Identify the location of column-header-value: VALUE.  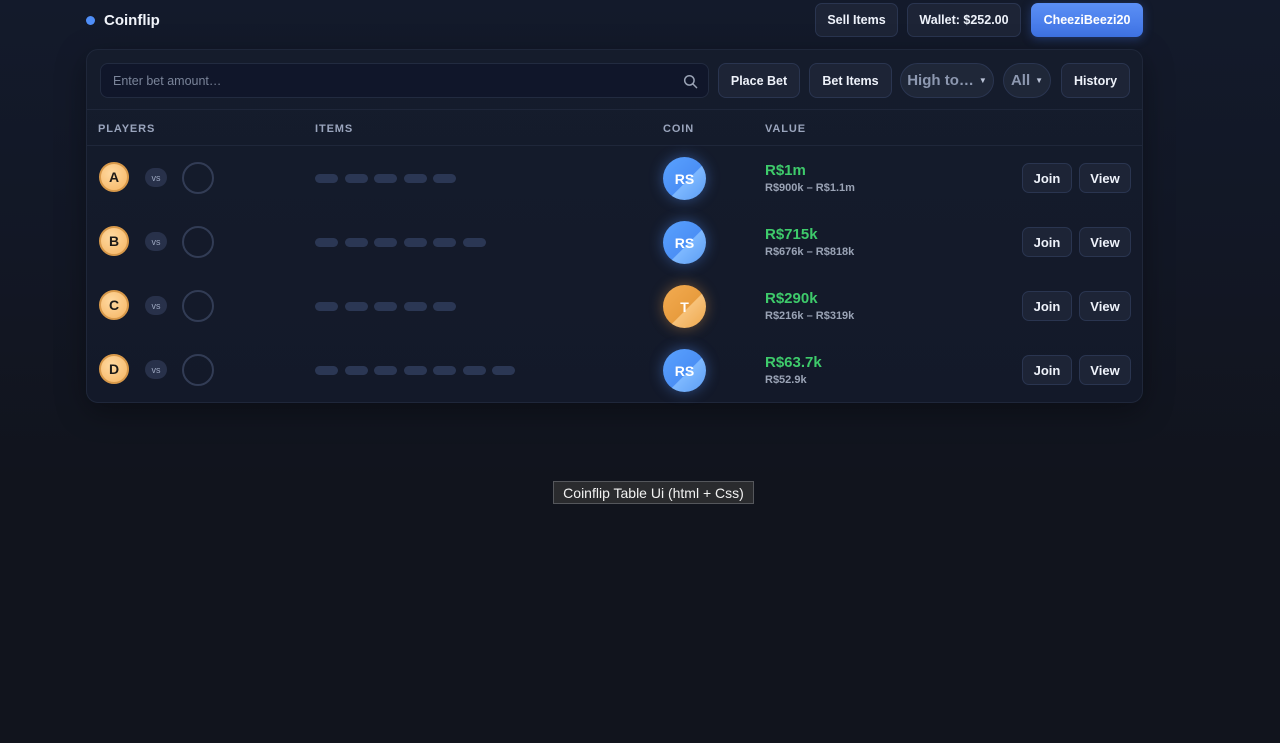
(785, 129).